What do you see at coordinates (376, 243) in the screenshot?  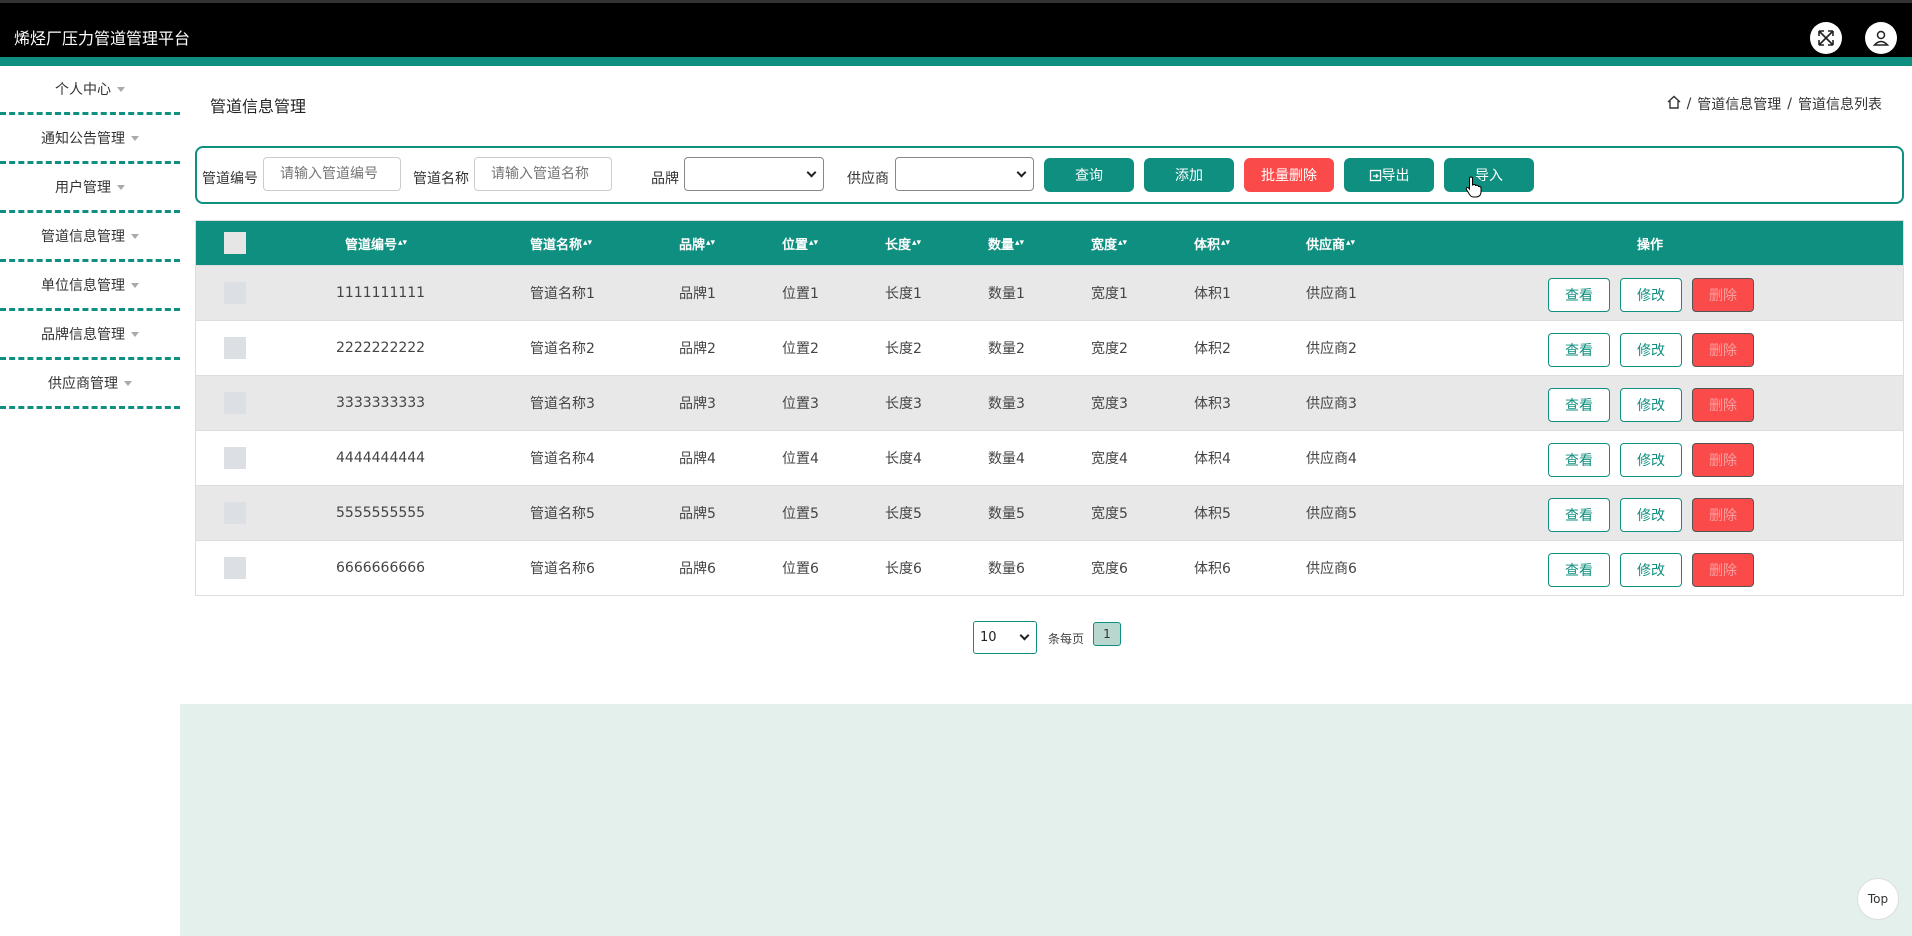 I see `column-header-code: 管道编号 ▴▾` at bounding box center [376, 243].